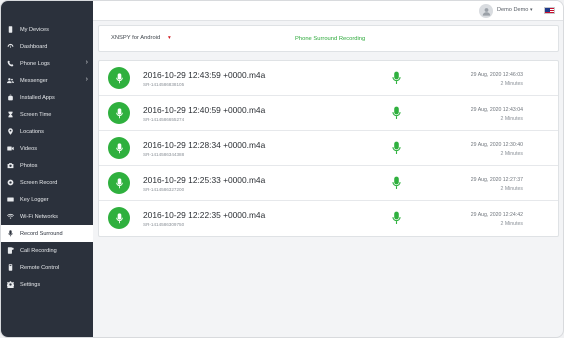 Image resolution: width=564 pixels, height=338 pixels. I want to click on sidebar-item-wi-fi-networks: Wi-Fi Networks, so click(47, 216).